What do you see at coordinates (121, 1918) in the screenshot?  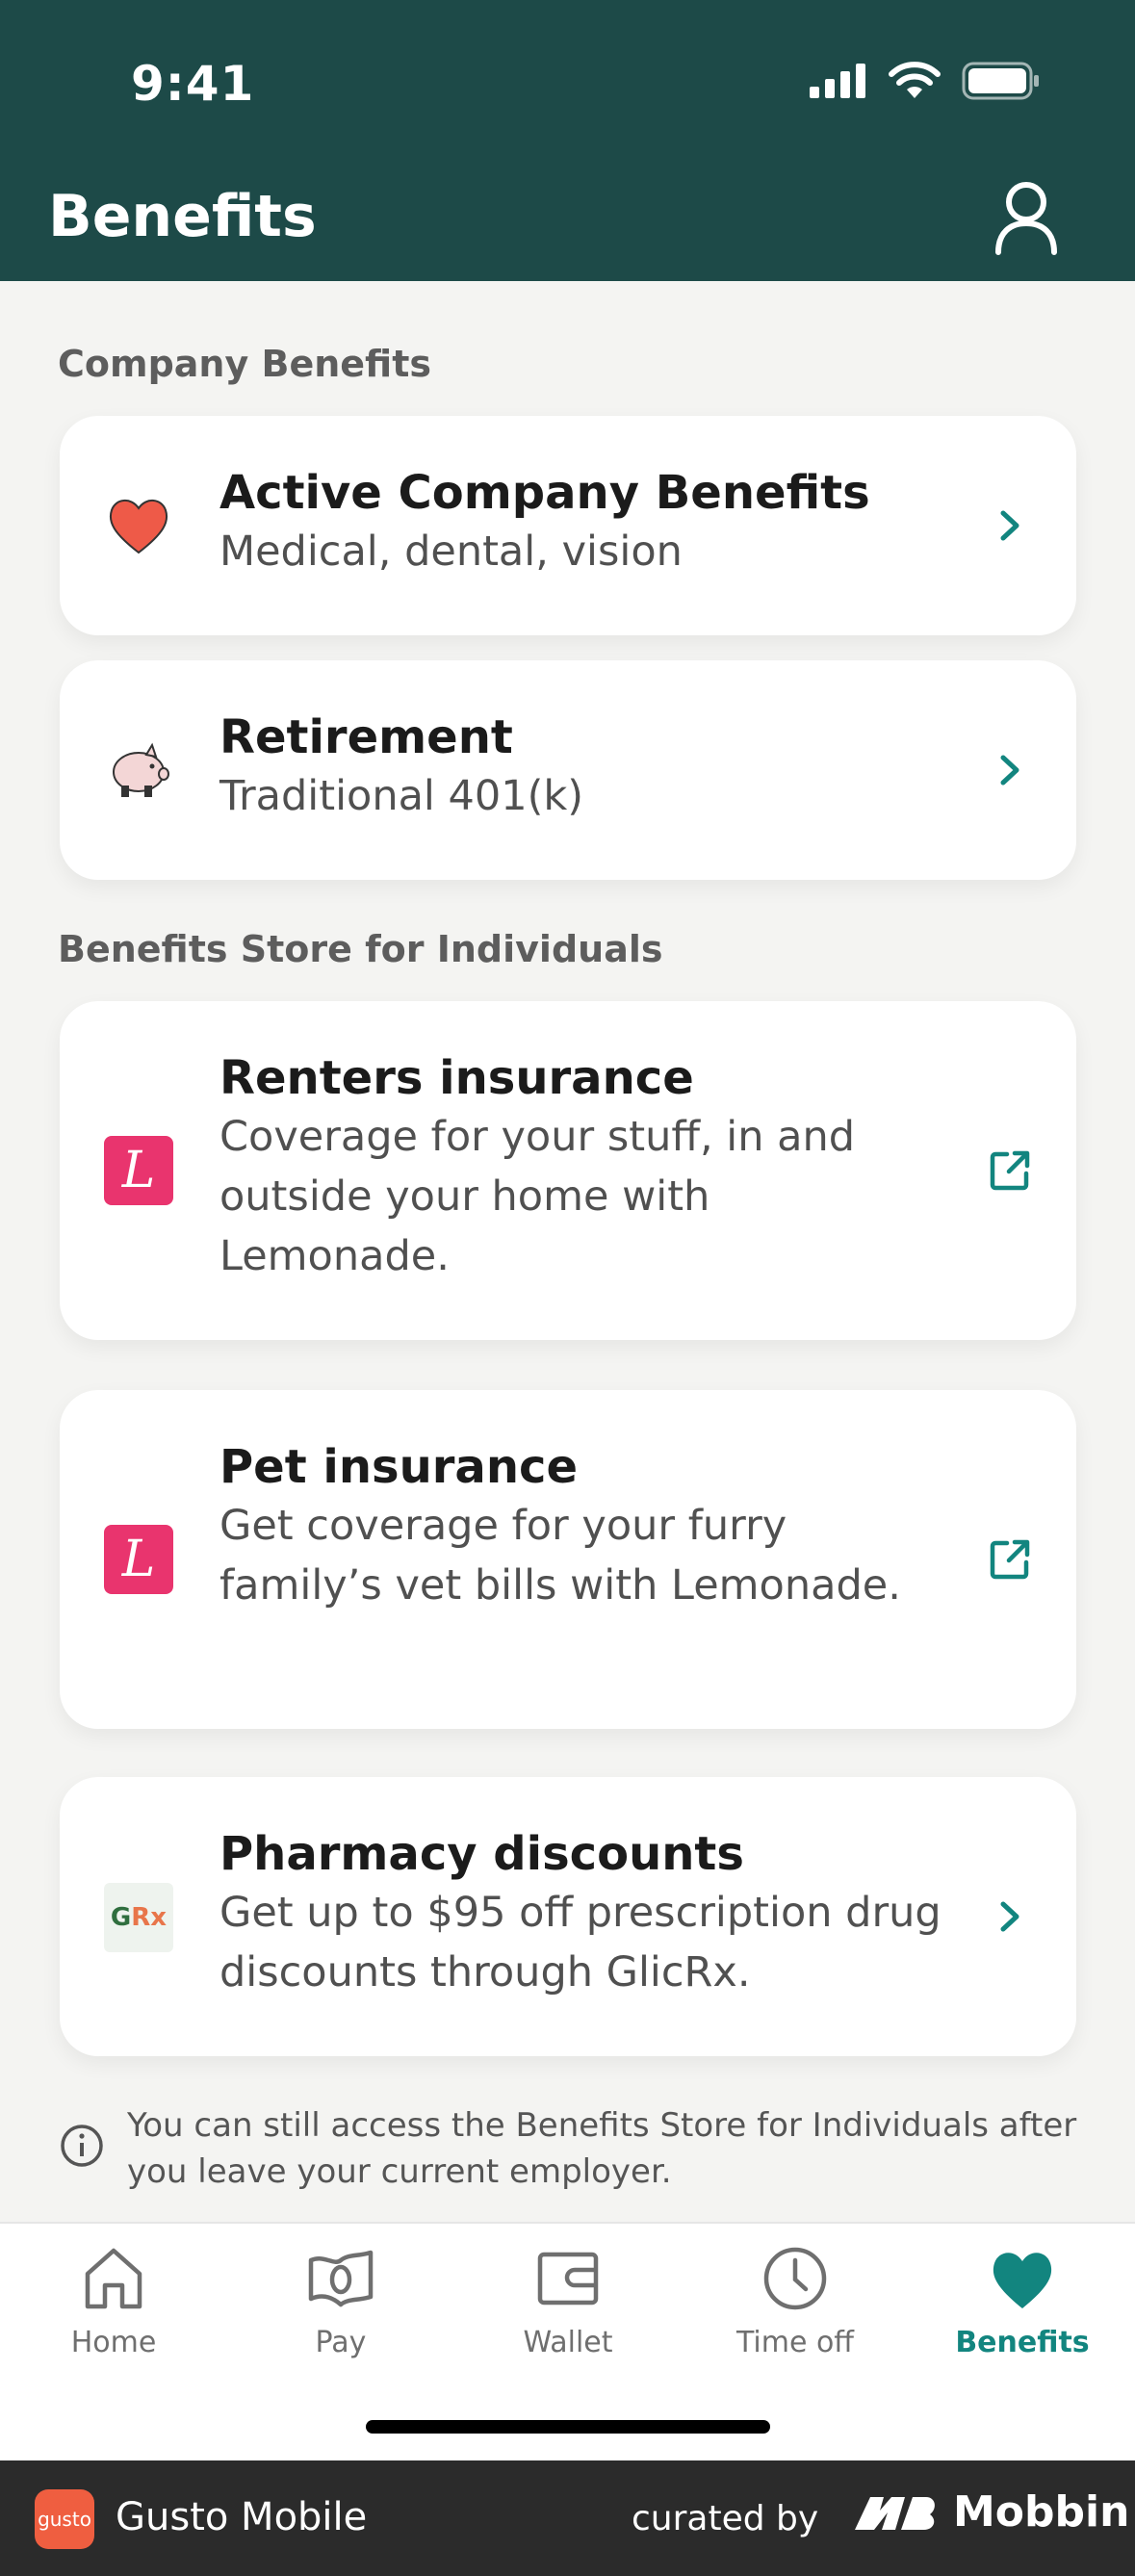 I see `glicrx-logo-g: G` at bounding box center [121, 1918].